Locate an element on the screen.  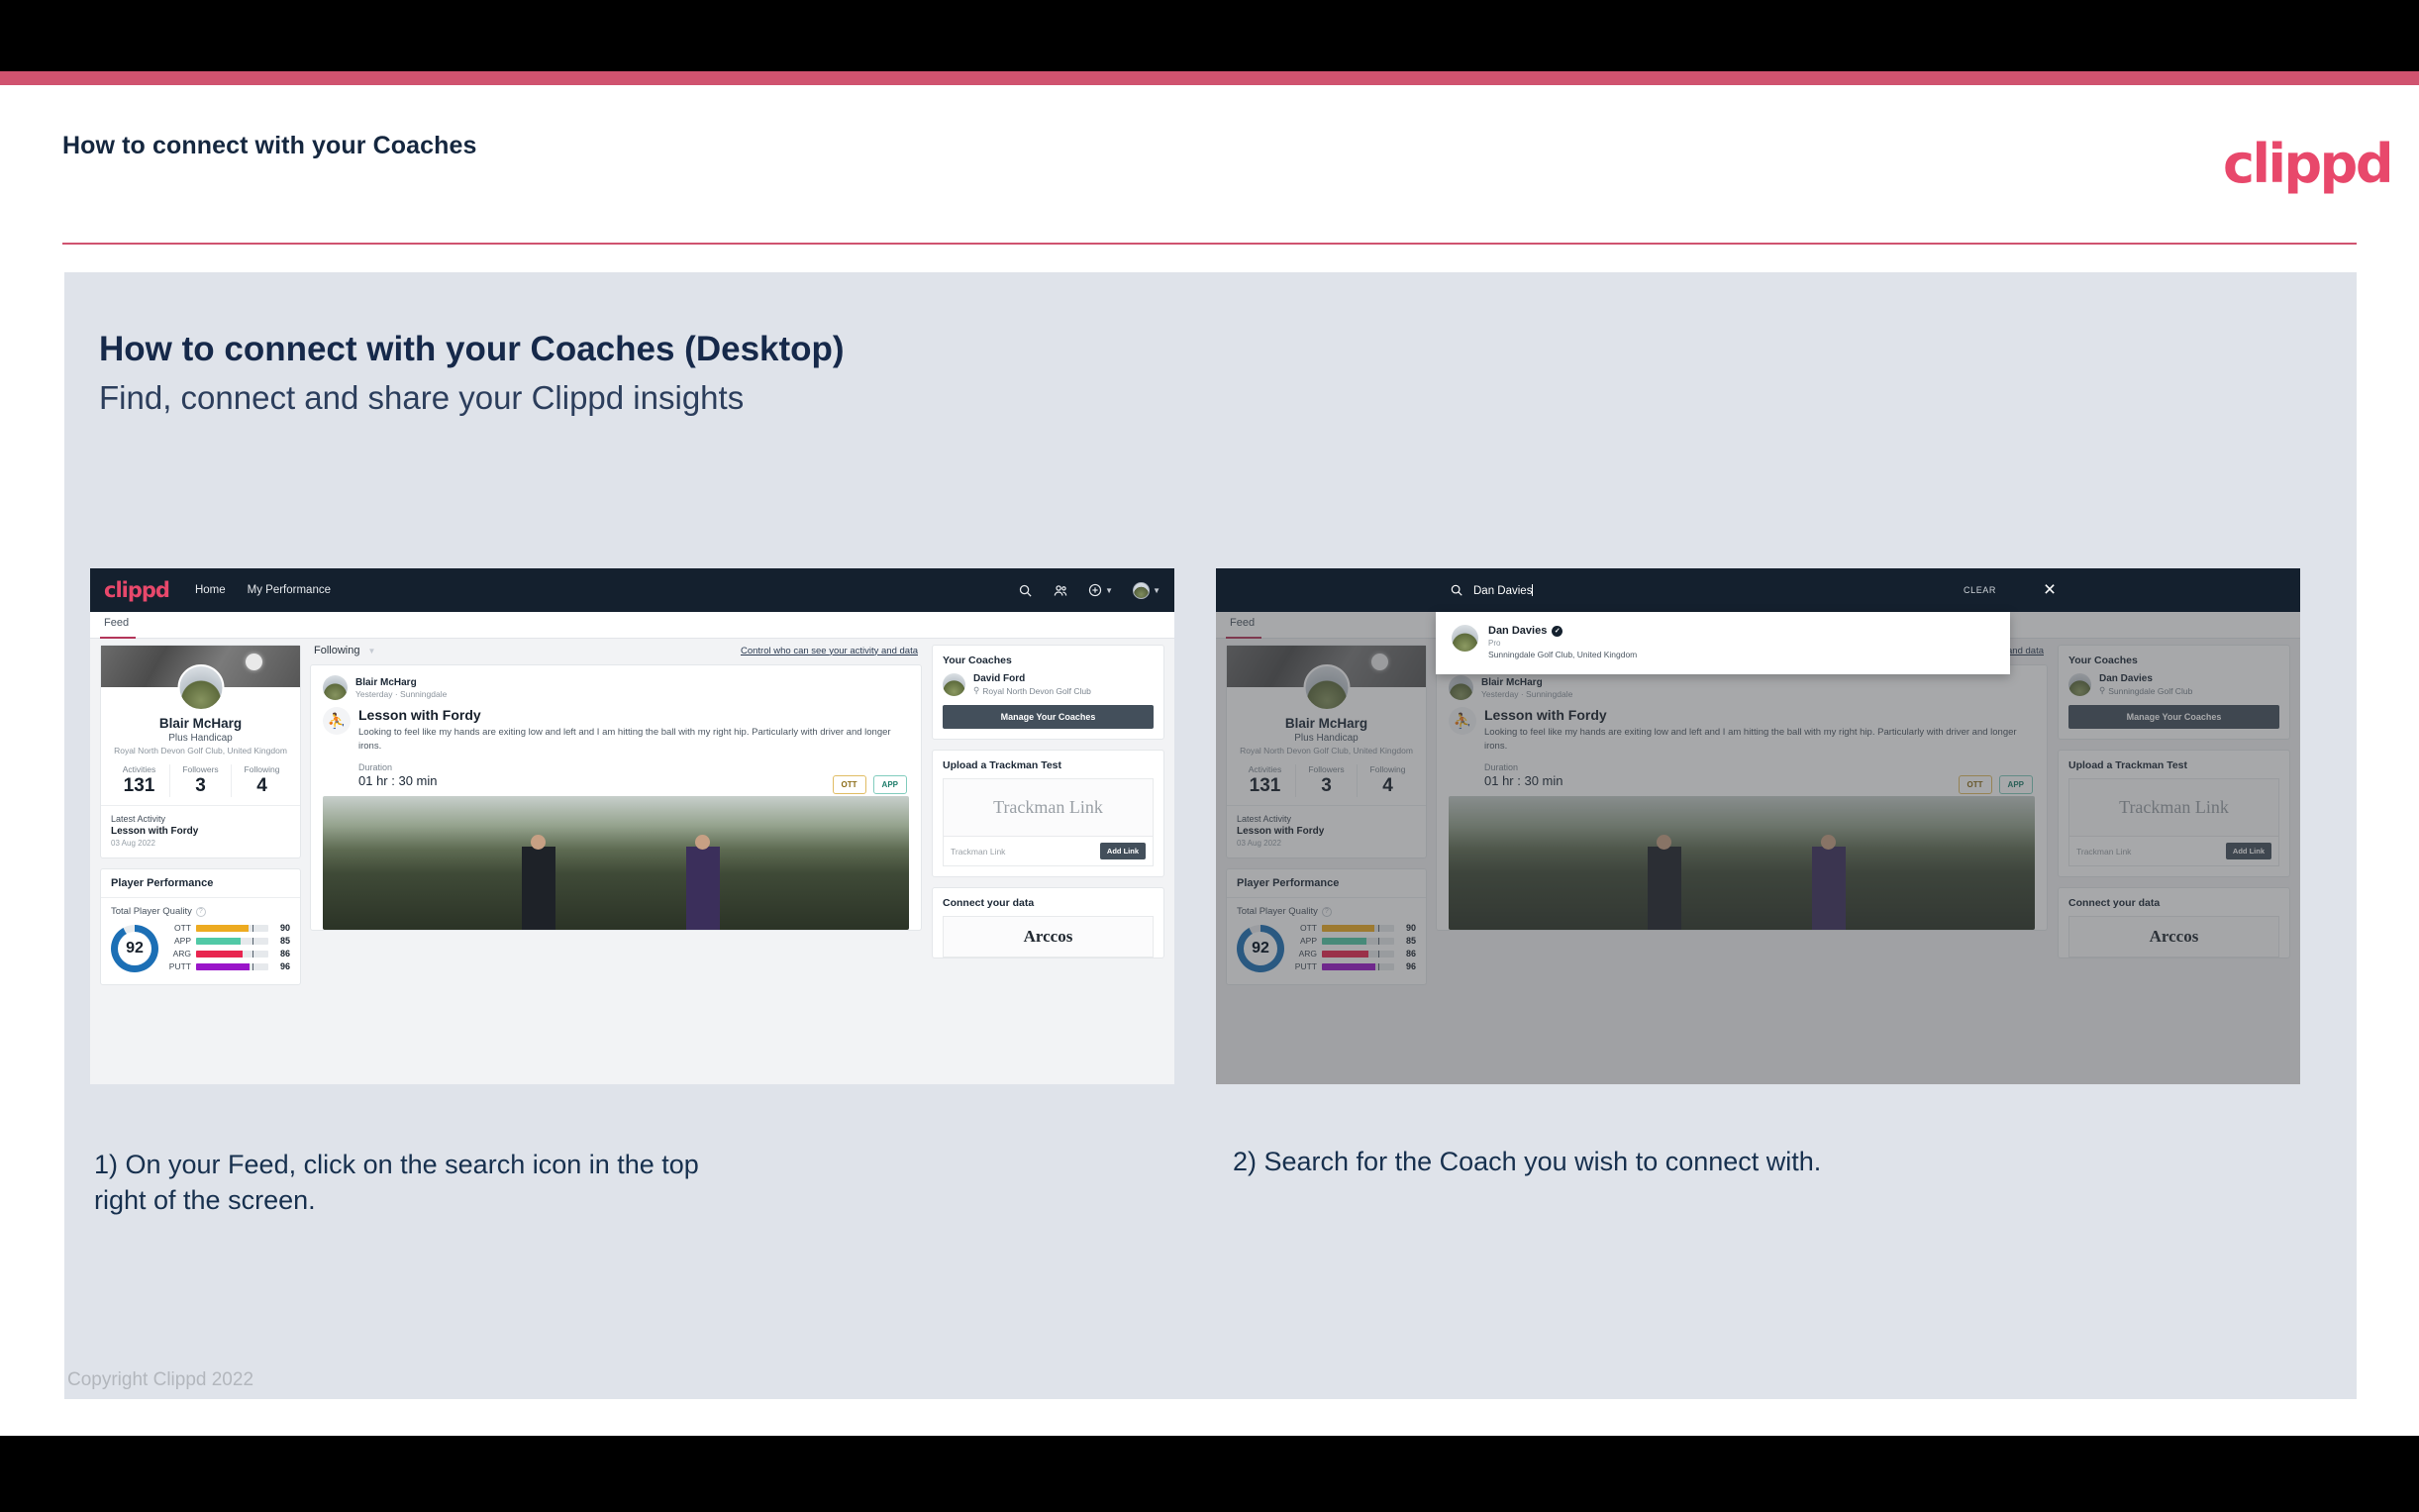
clear-button: CLEAR is located at coordinates (1980, 590).